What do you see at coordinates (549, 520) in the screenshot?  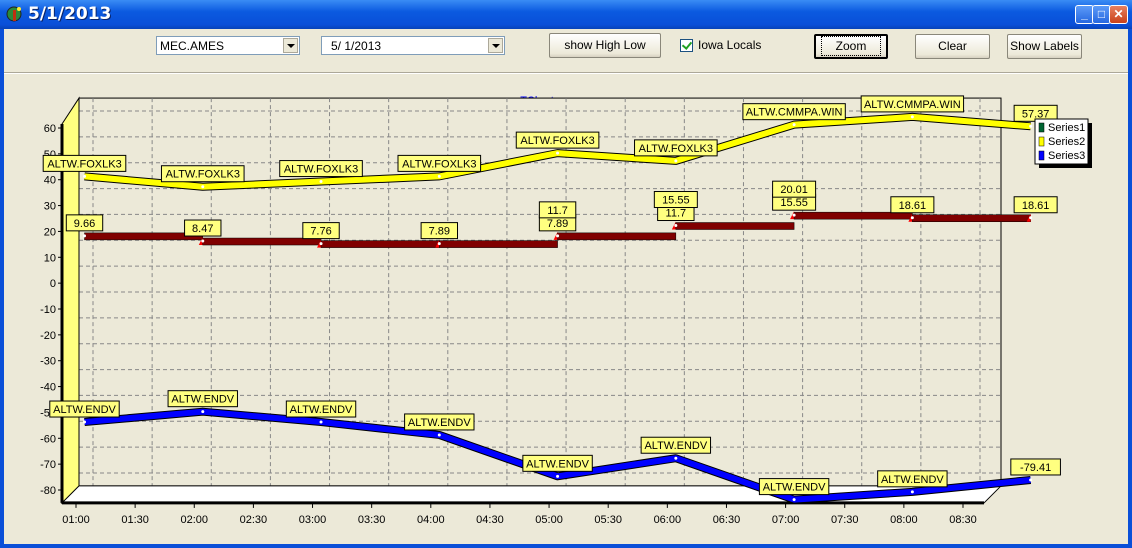 I see `x-tick-label: 05:00` at bounding box center [549, 520].